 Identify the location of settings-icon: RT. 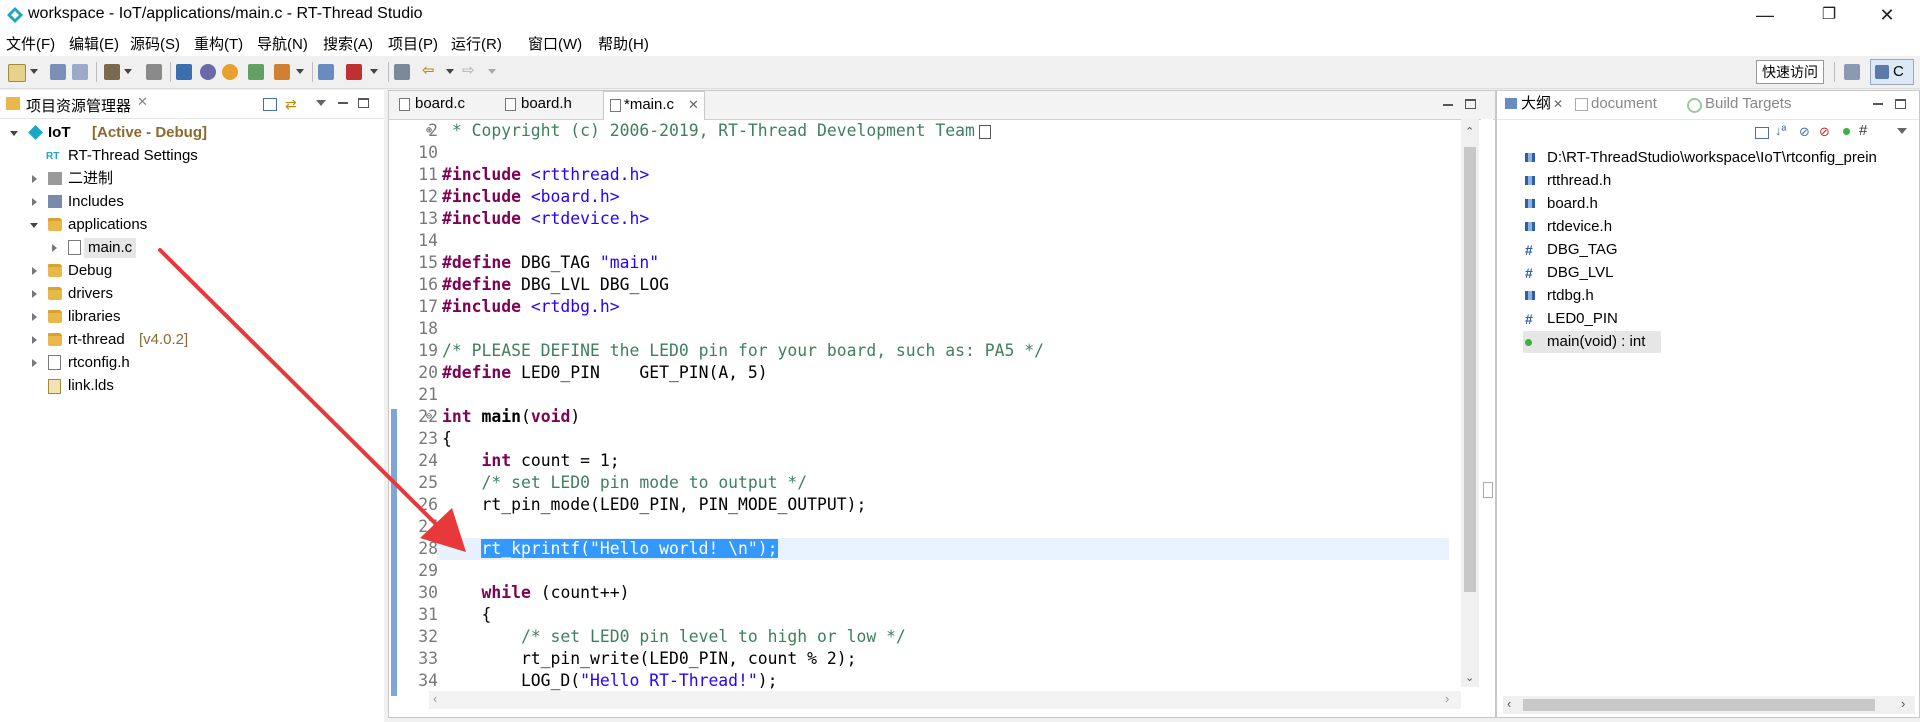
(53, 156).